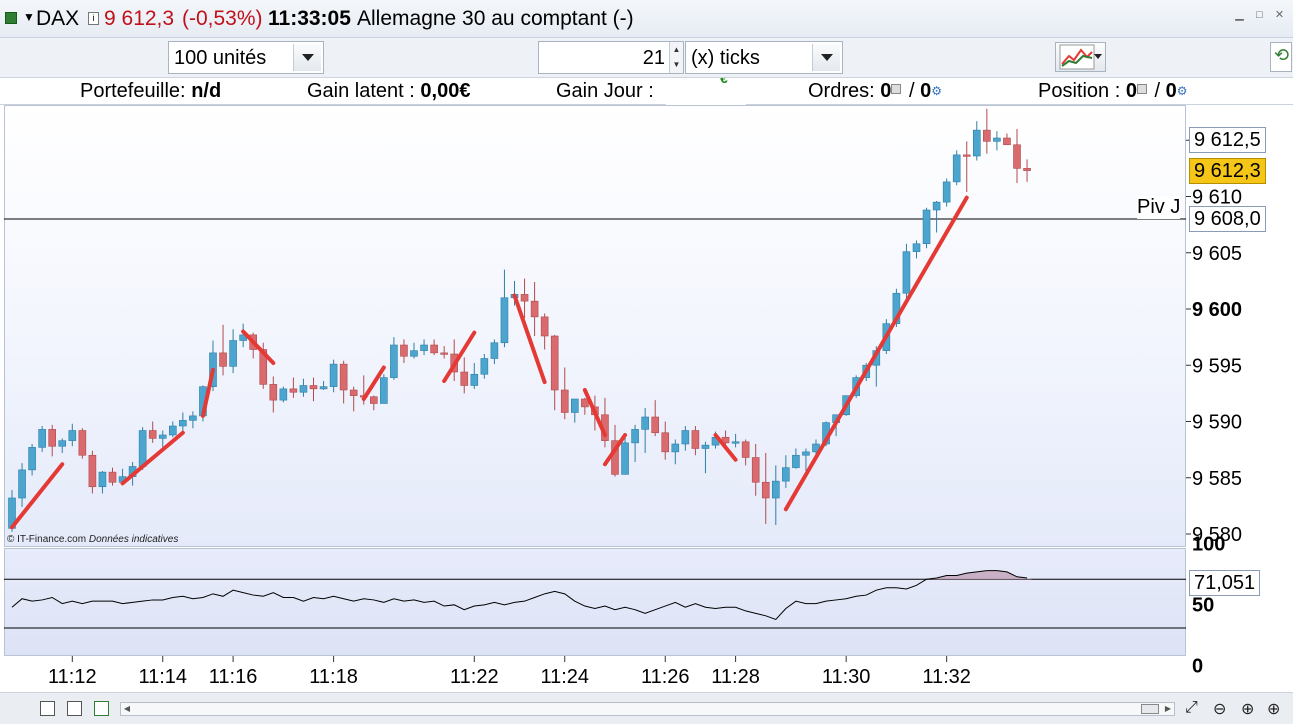 Image resolution: width=1293 pixels, height=724 pixels. What do you see at coordinates (1273, 709) in the screenshot?
I see `zoom-reset-icon: ⊕` at bounding box center [1273, 709].